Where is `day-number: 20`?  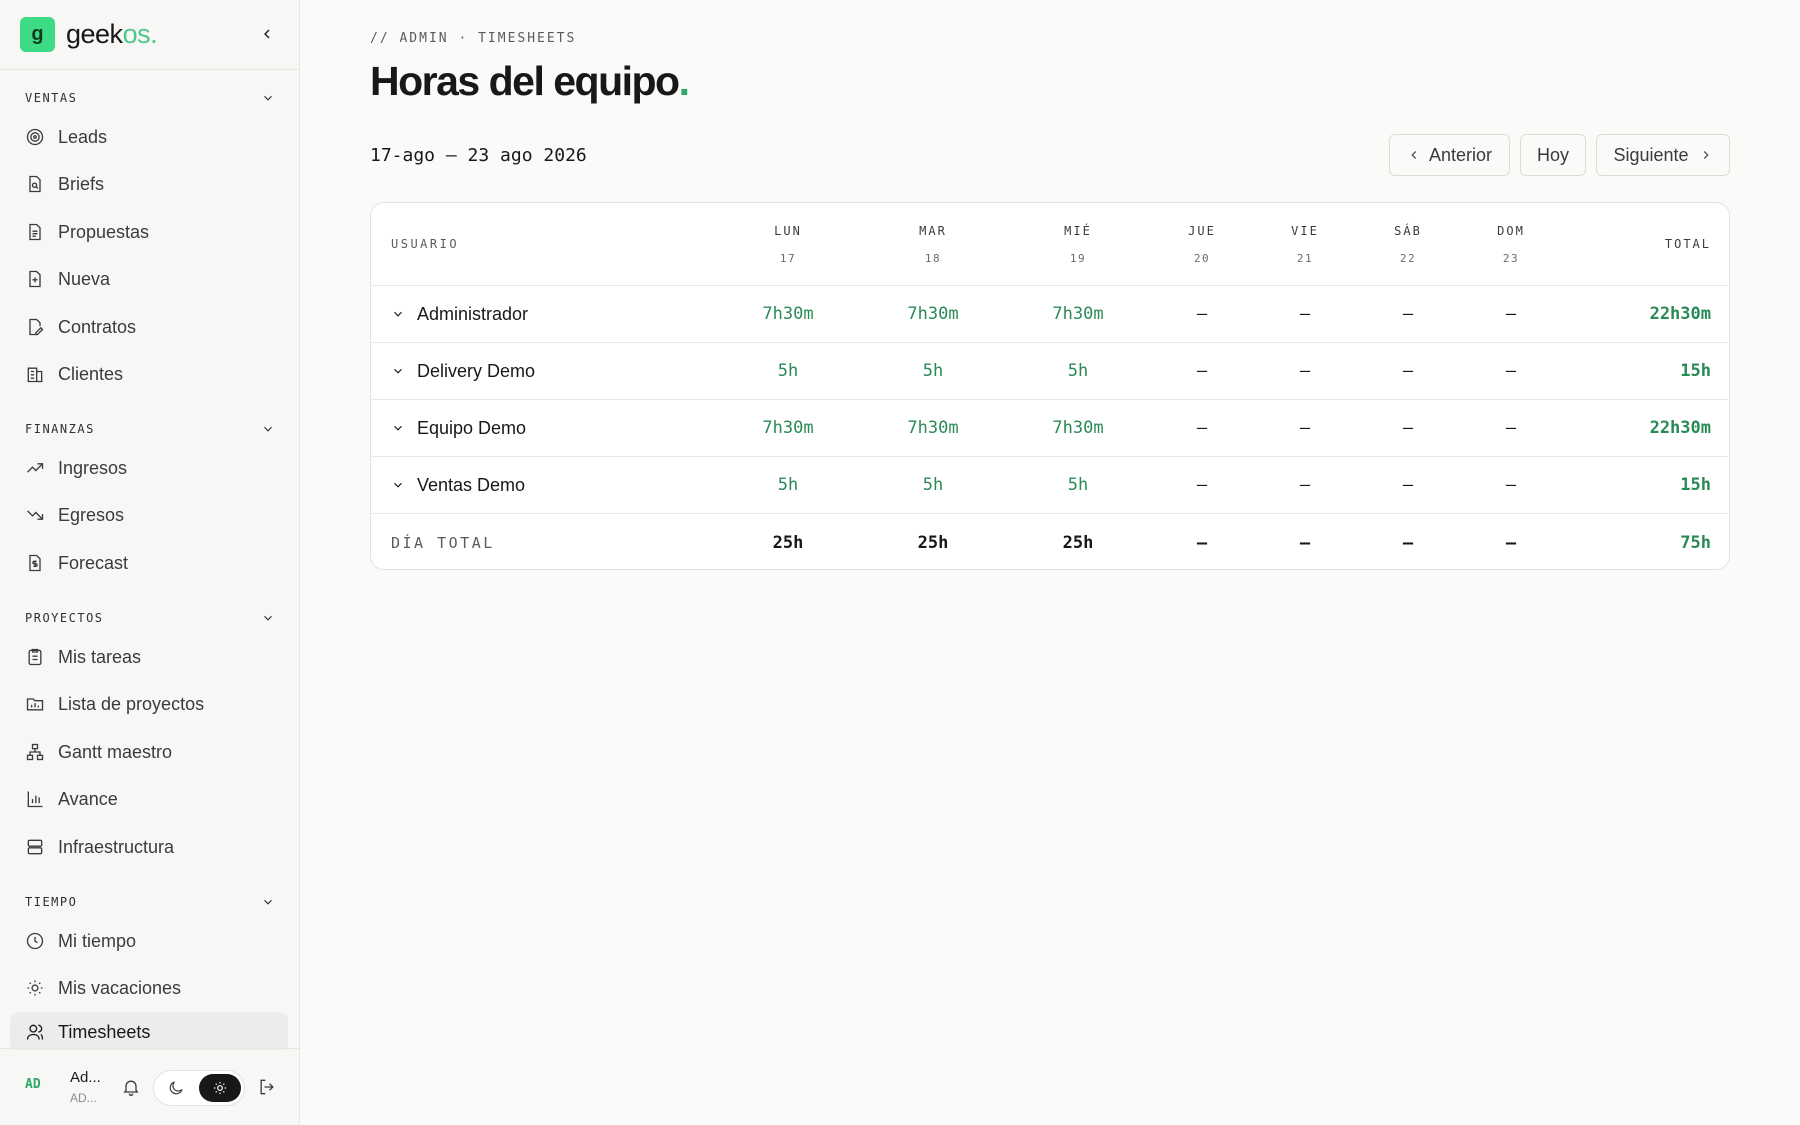 day-number: 20 is located at coordinates (1202, 258).